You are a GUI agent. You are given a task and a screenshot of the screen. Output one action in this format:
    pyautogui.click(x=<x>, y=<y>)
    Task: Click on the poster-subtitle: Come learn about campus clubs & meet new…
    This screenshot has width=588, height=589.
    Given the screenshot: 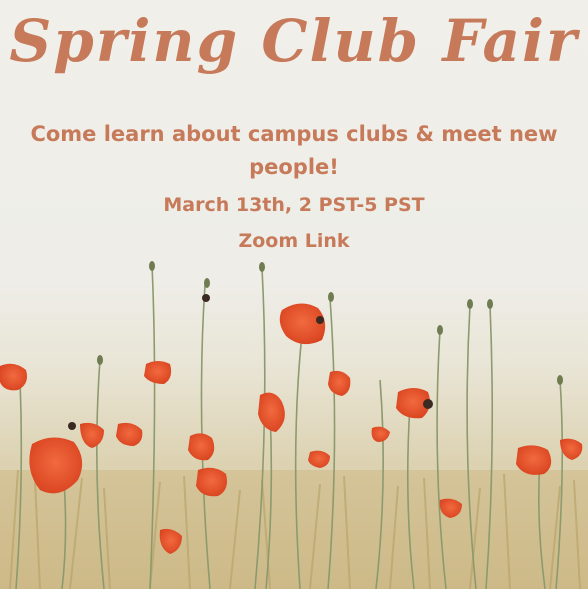 What is the action you would take?
    pyautogui.click(x=294, y=150)
    